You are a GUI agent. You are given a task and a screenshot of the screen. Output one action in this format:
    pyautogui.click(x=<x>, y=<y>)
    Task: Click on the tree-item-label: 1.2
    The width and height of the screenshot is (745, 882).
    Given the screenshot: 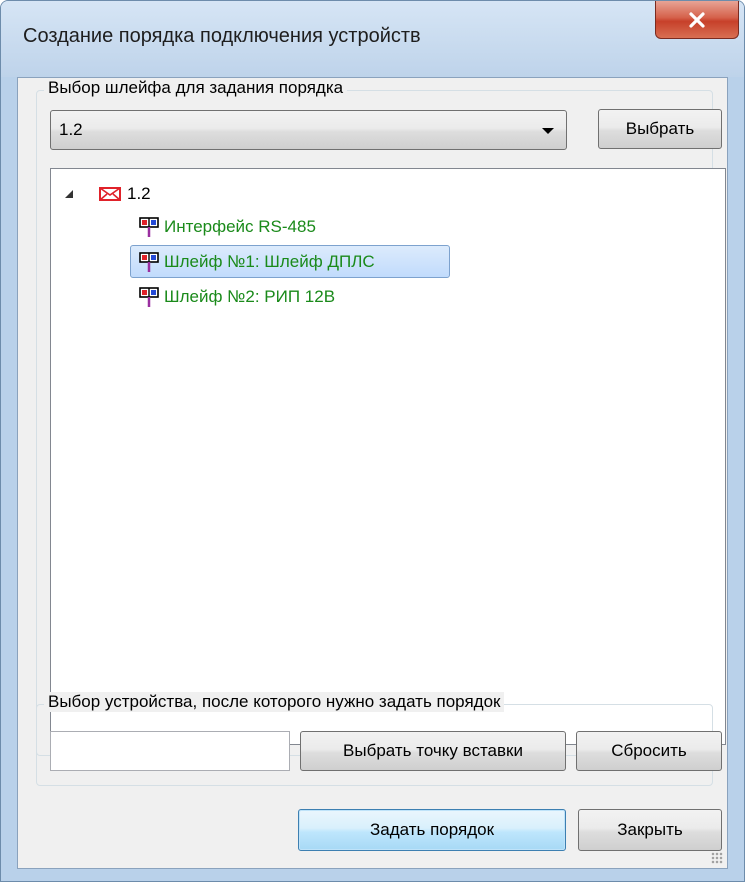 What is the action you would take?
    pyautogui.click(x=139, y=193)
    